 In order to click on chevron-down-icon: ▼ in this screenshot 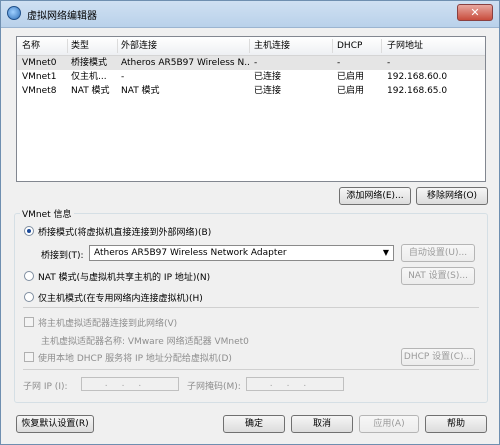, I will do `click(385, 252)`.